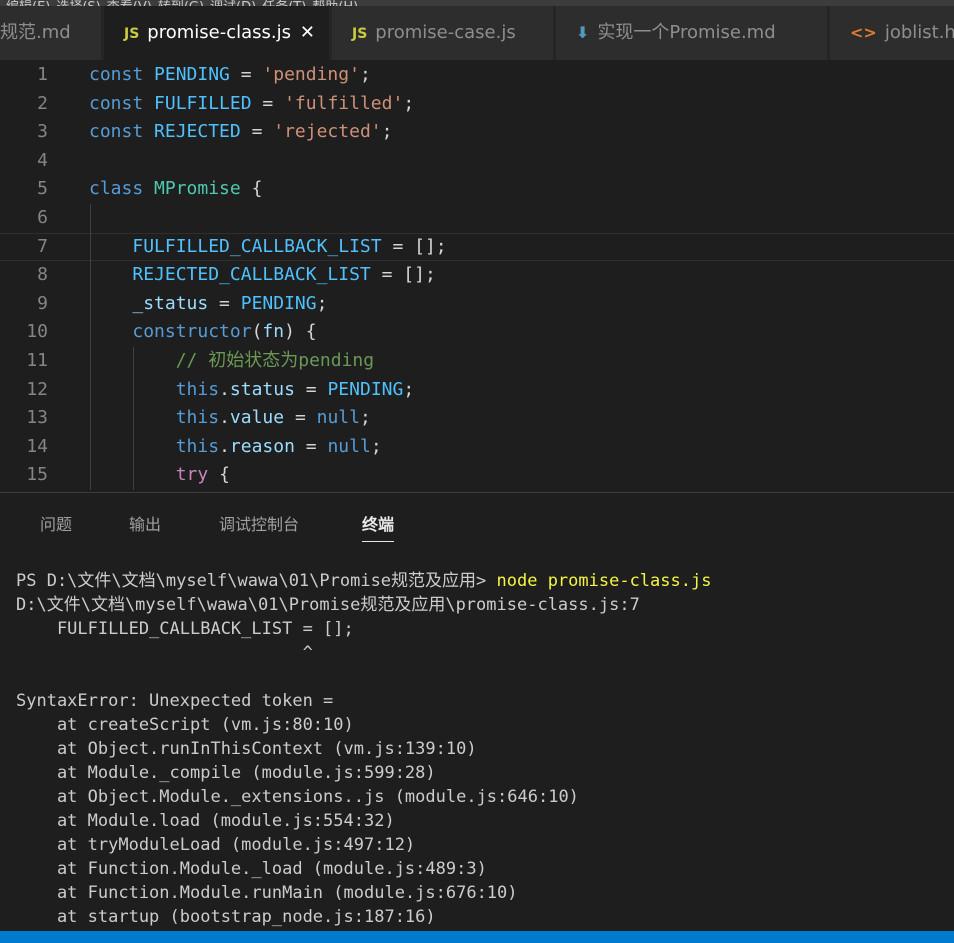  What do you see at coordinates (203, 475) in the screenshot?
I see `code-text: try {` at bounding box center [203, 475].